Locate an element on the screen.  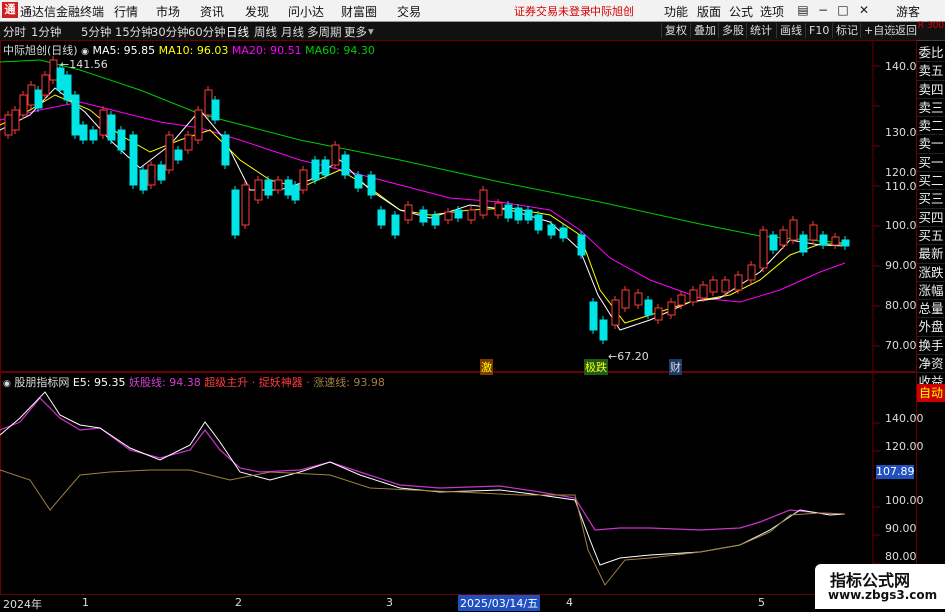
tool-huaxian: 画线 is located at coordinates (790, 30).